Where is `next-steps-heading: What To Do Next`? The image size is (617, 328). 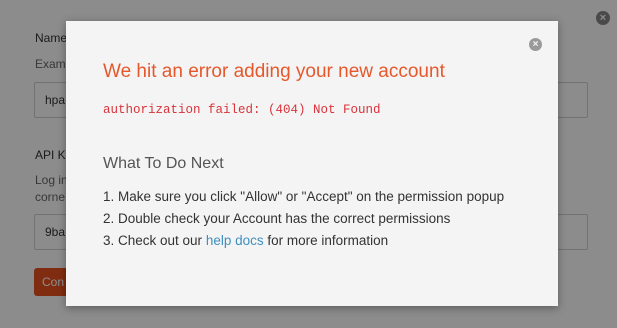 next-steps-heading: What To Do Next is located at coordinates (163, 163).